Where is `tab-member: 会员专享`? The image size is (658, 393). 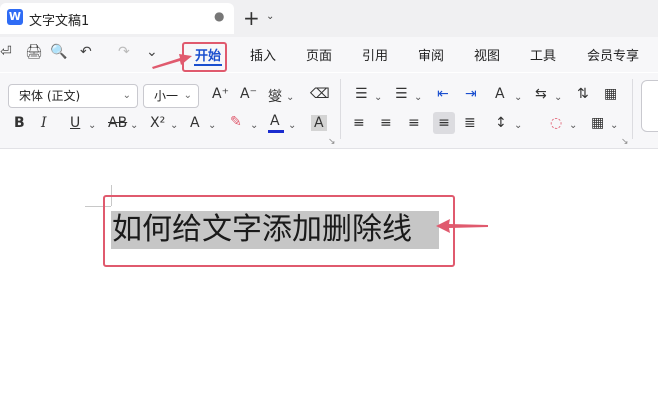
tab-member: 会员专享 is located at coordinates (613, 54).